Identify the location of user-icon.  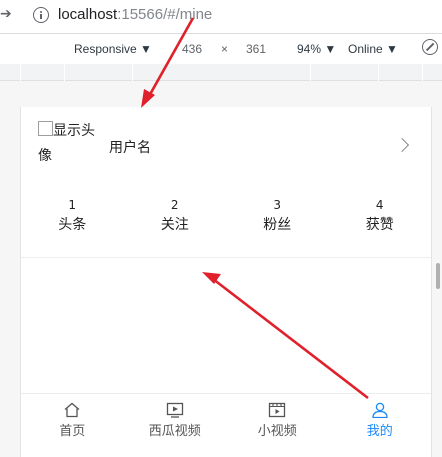
(380, 410).